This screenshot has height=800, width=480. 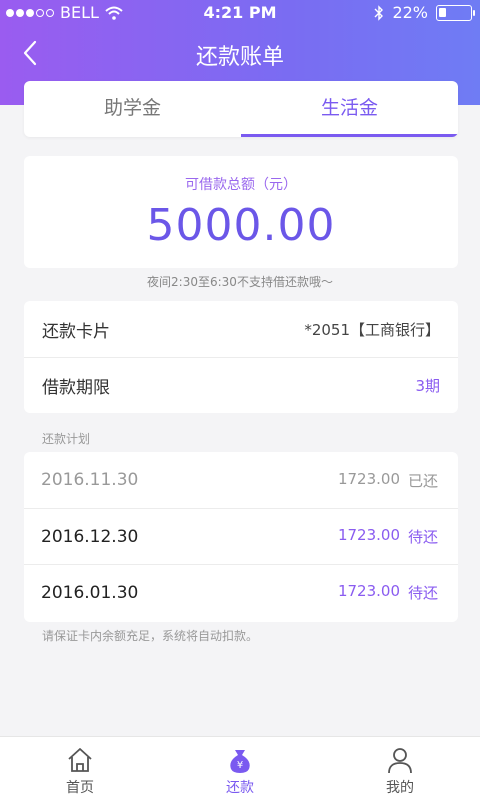 What do you see at coordinates (66, 439) in the screenshot?
I see `plan-section-label: 还款计划` at bounding box center [66, 439].